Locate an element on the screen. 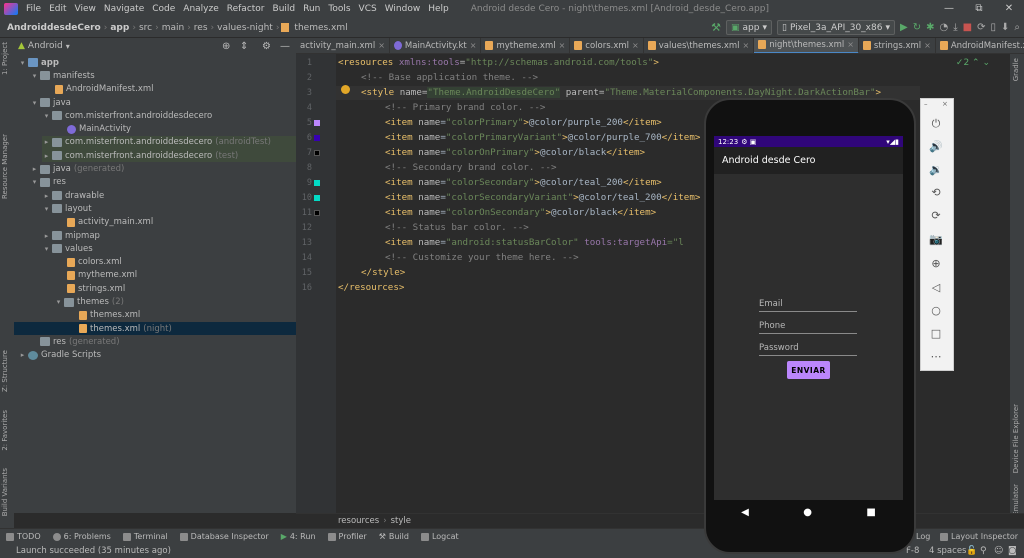  menu-refactor: Refactor is located at coordinates (246, 9).